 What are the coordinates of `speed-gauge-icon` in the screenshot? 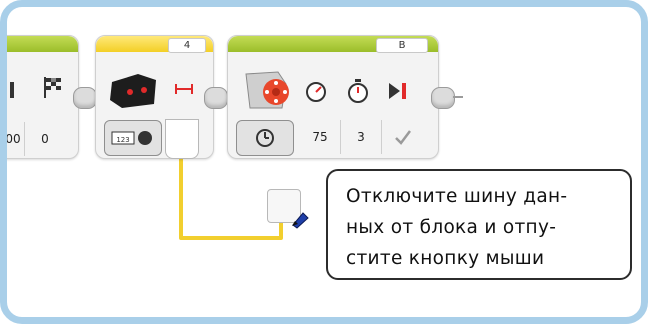 It's located at (316, 92).